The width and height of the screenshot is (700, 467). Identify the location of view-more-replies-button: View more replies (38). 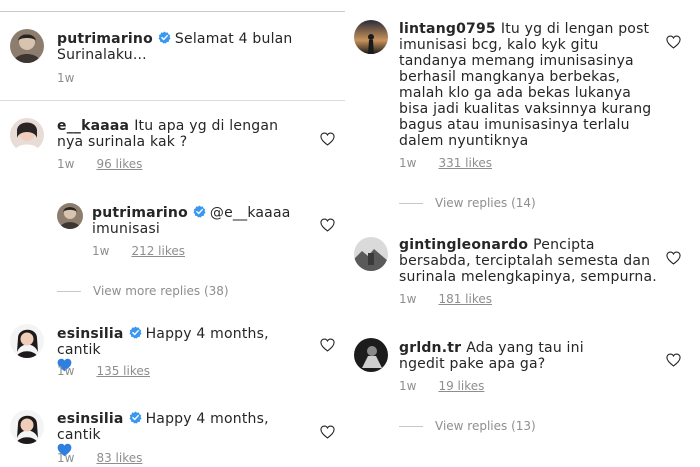
(143, 291).